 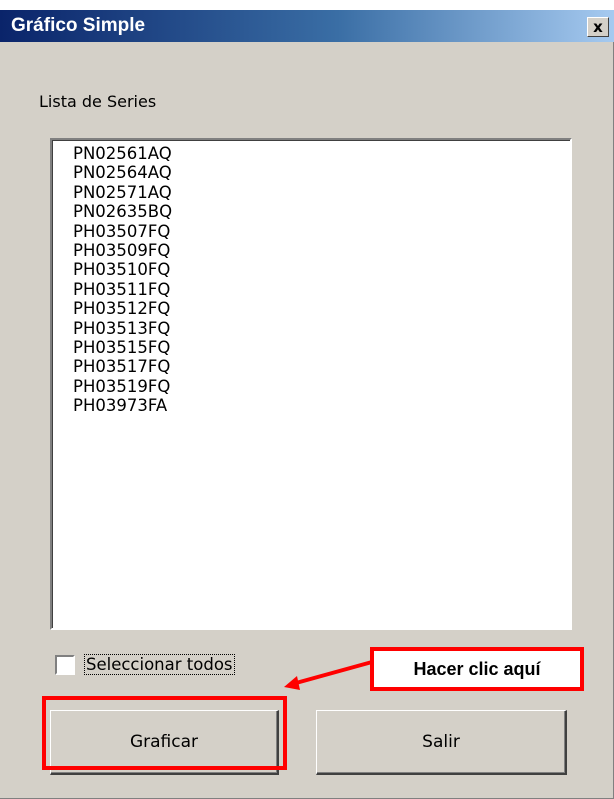 What do you see at coordinates (98, 101) in the screenshot?
I see `series-list-label: Lista de Series` at bounding box center [98, 101].